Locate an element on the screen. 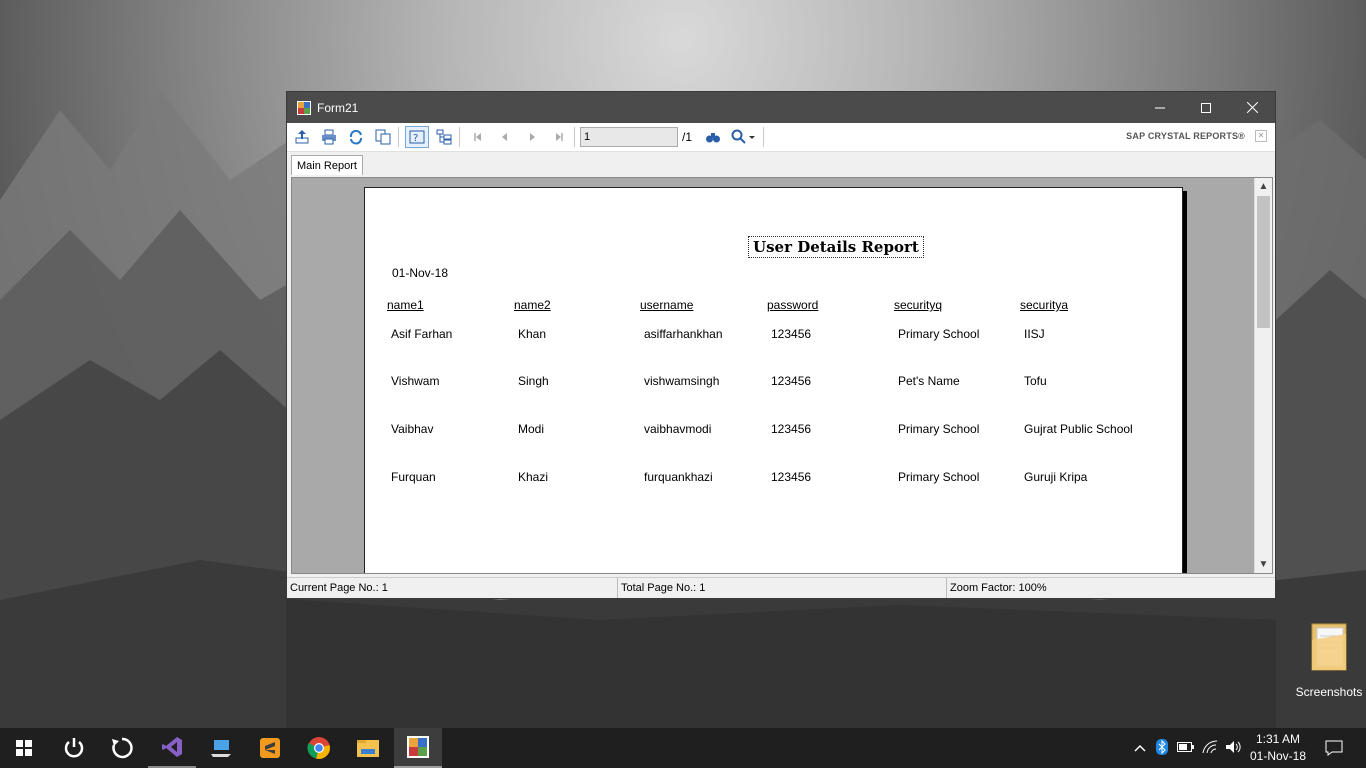 The image size is (1366, 768). zoom-dropdown-button is located at coordinates (744, 137).